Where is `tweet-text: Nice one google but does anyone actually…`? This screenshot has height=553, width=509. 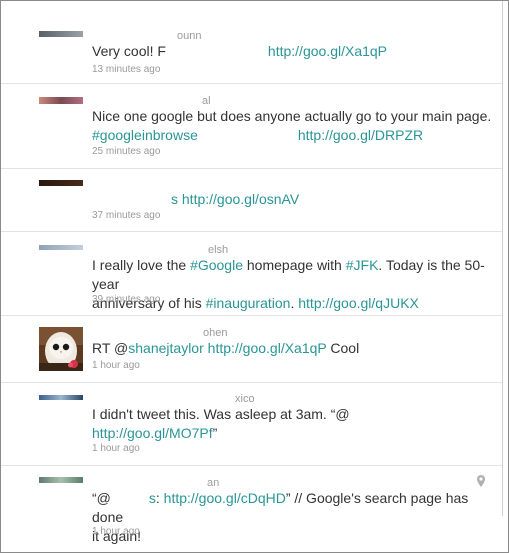 tweet-text: Nice one google but does anyone actually… is located at coordinates (292, 126).